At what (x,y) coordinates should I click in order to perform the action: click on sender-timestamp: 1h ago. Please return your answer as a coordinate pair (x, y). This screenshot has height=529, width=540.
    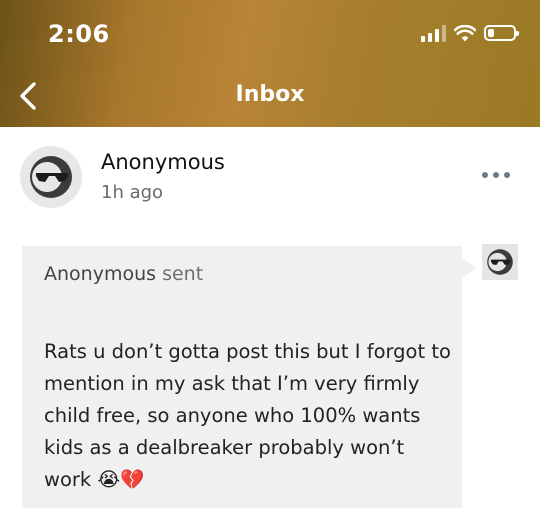
    Looking at the image, I should click on (132, 192).